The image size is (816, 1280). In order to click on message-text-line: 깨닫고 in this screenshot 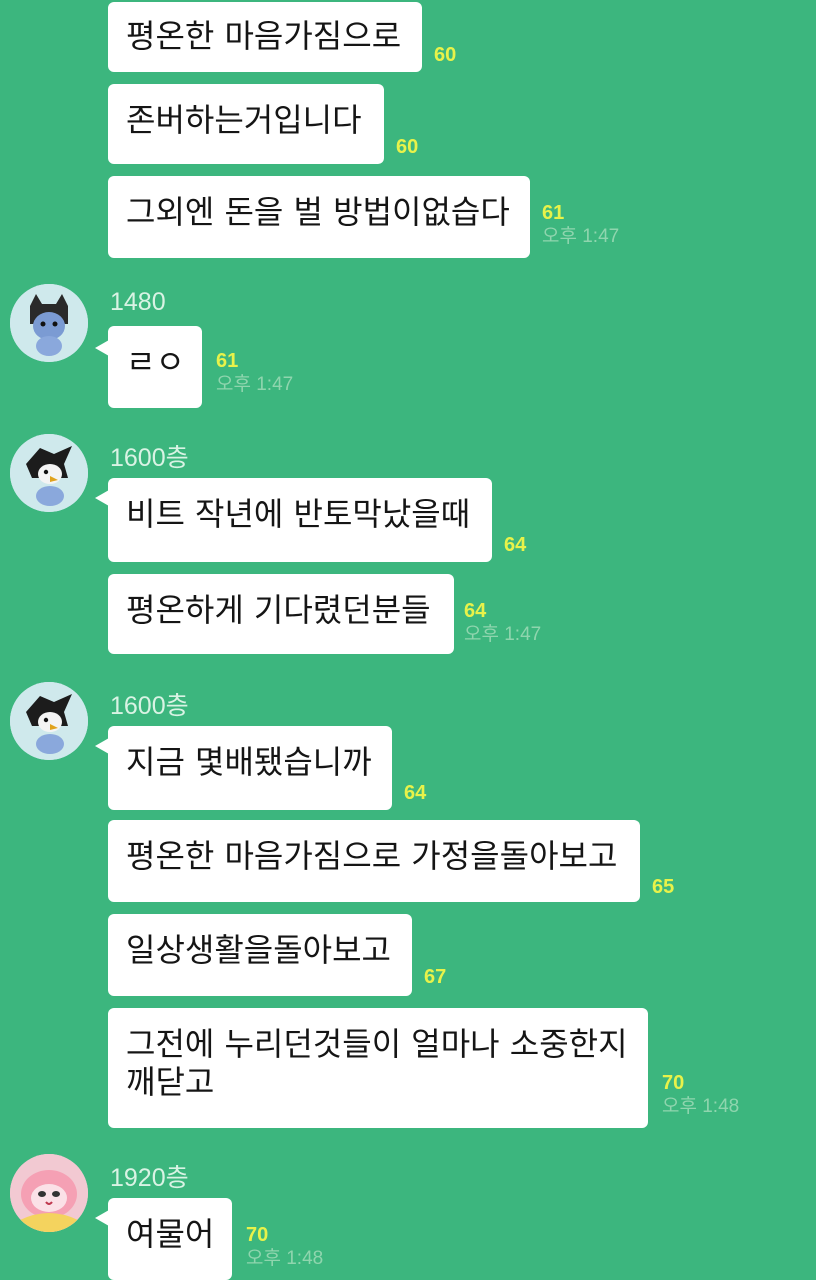, I will do `click(170, 1082)`.